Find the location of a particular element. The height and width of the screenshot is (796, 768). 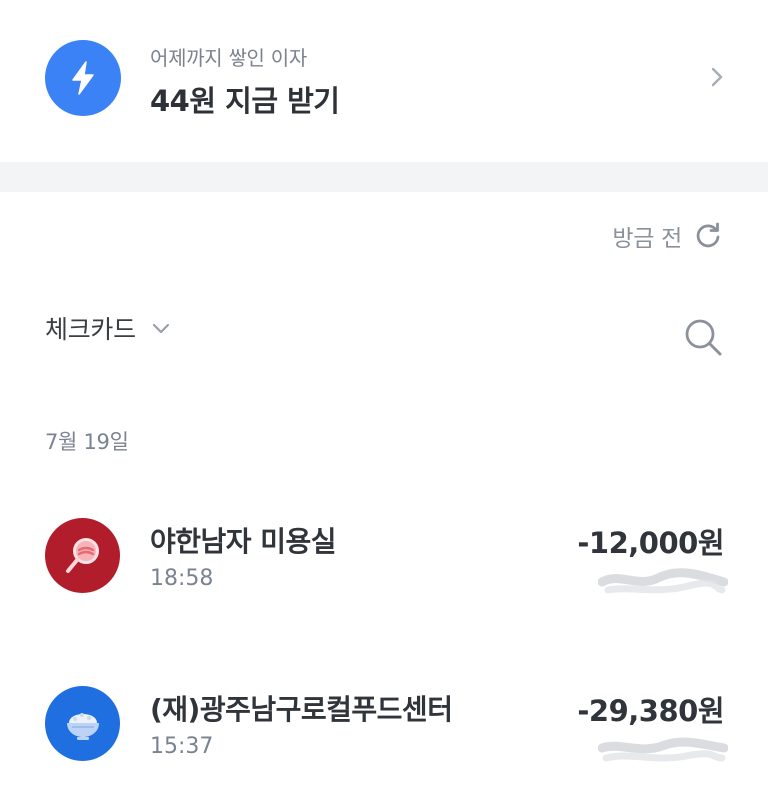

magnifier-lollipop-icon is located at coordinates (82, 555).